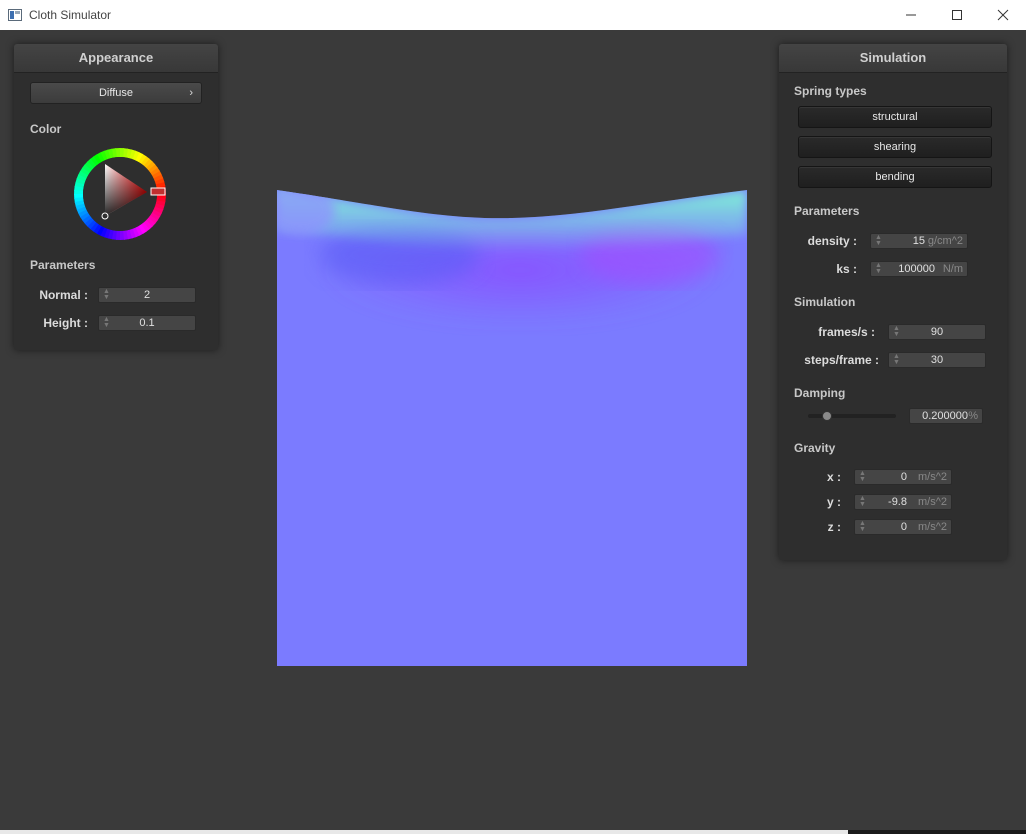 This screenshot has width=1026, height=834. What do you see at coordinates (191, 93) in the screenshot?
I see `chevron-right-icon: ›` at bounding box center [191, 93].